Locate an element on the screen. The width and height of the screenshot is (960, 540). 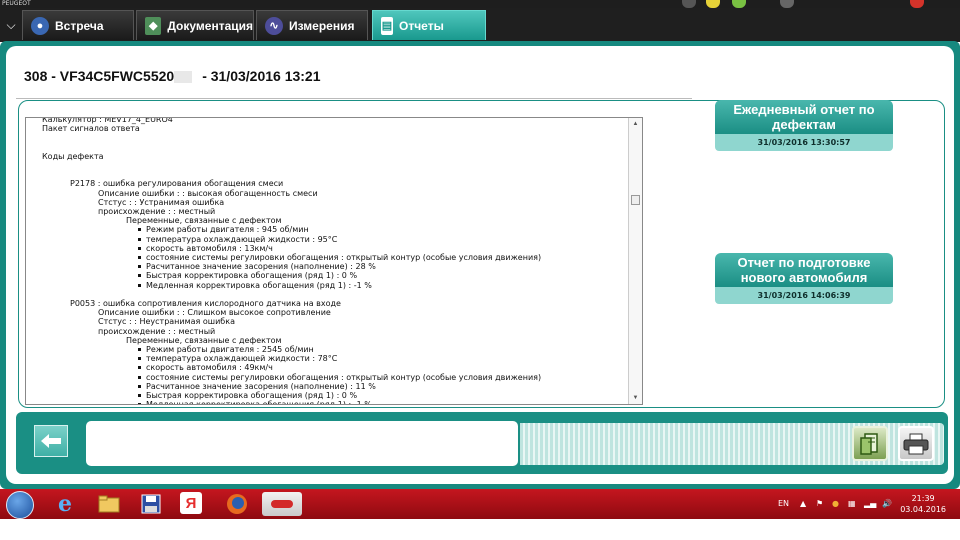
report-line: температура охлаждающей жидкости : 95°C is located at coordinates (291, 239).